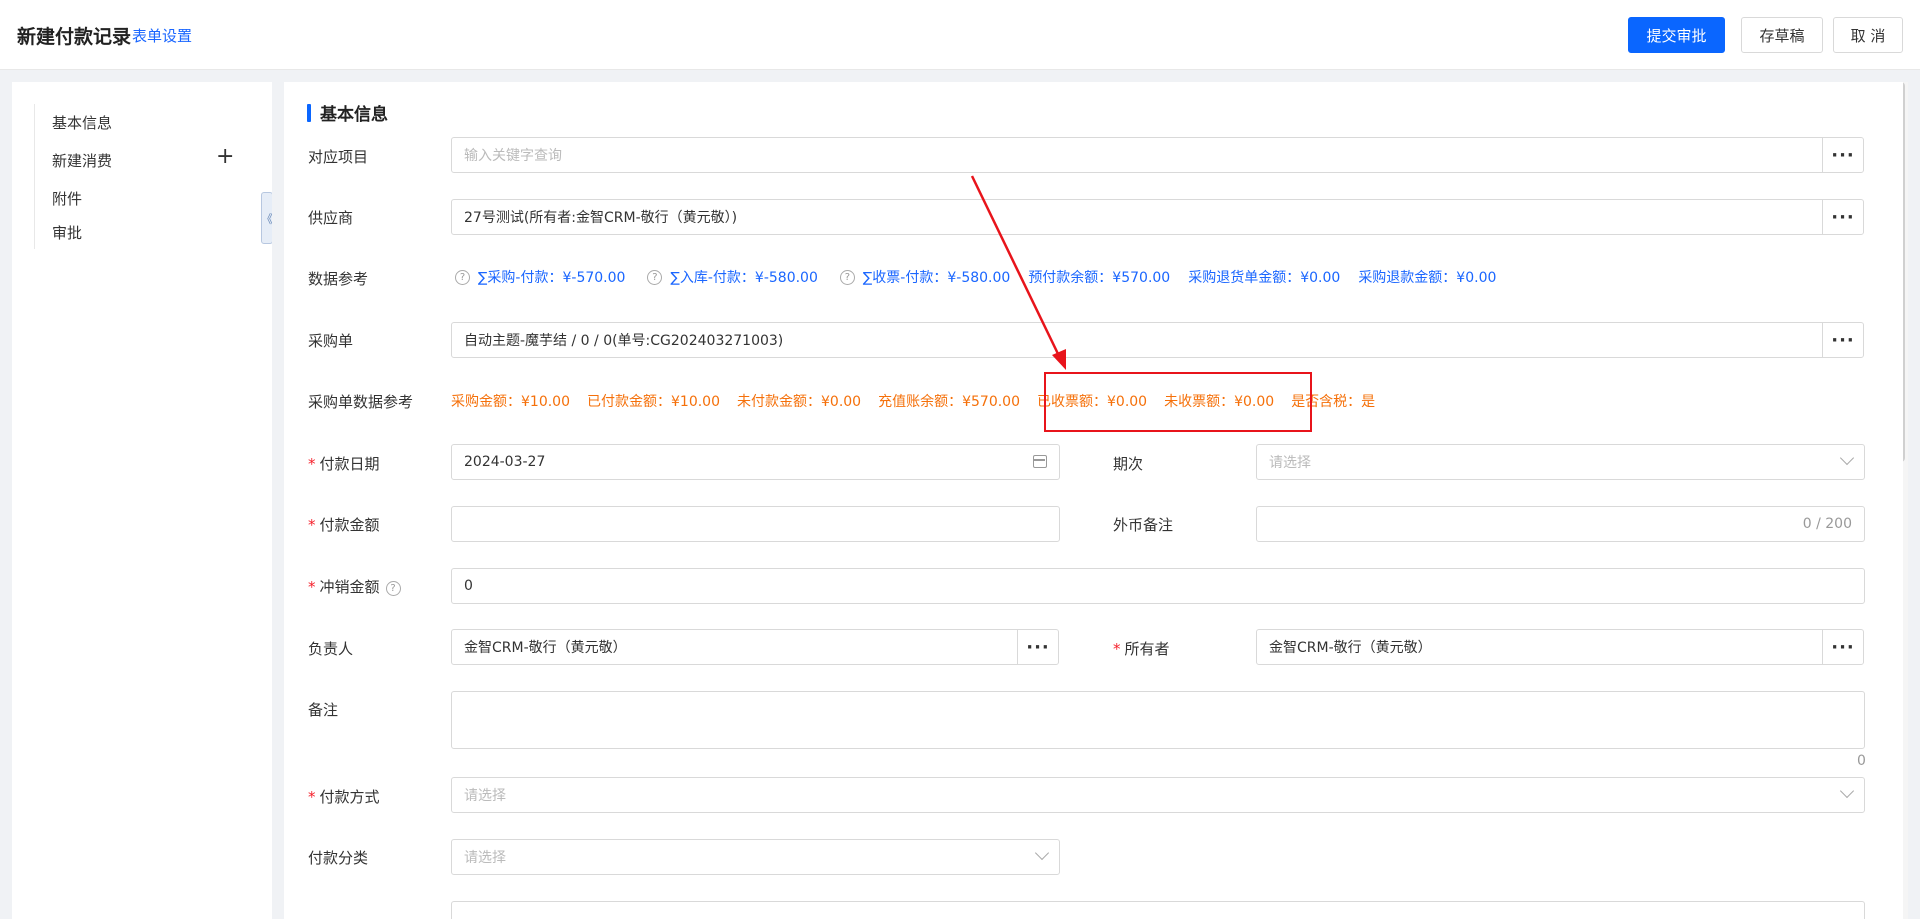 This screenshot has width=1920, height=919. I want to click on po-ref-label: 采购单数据参考, so click(361, 402).